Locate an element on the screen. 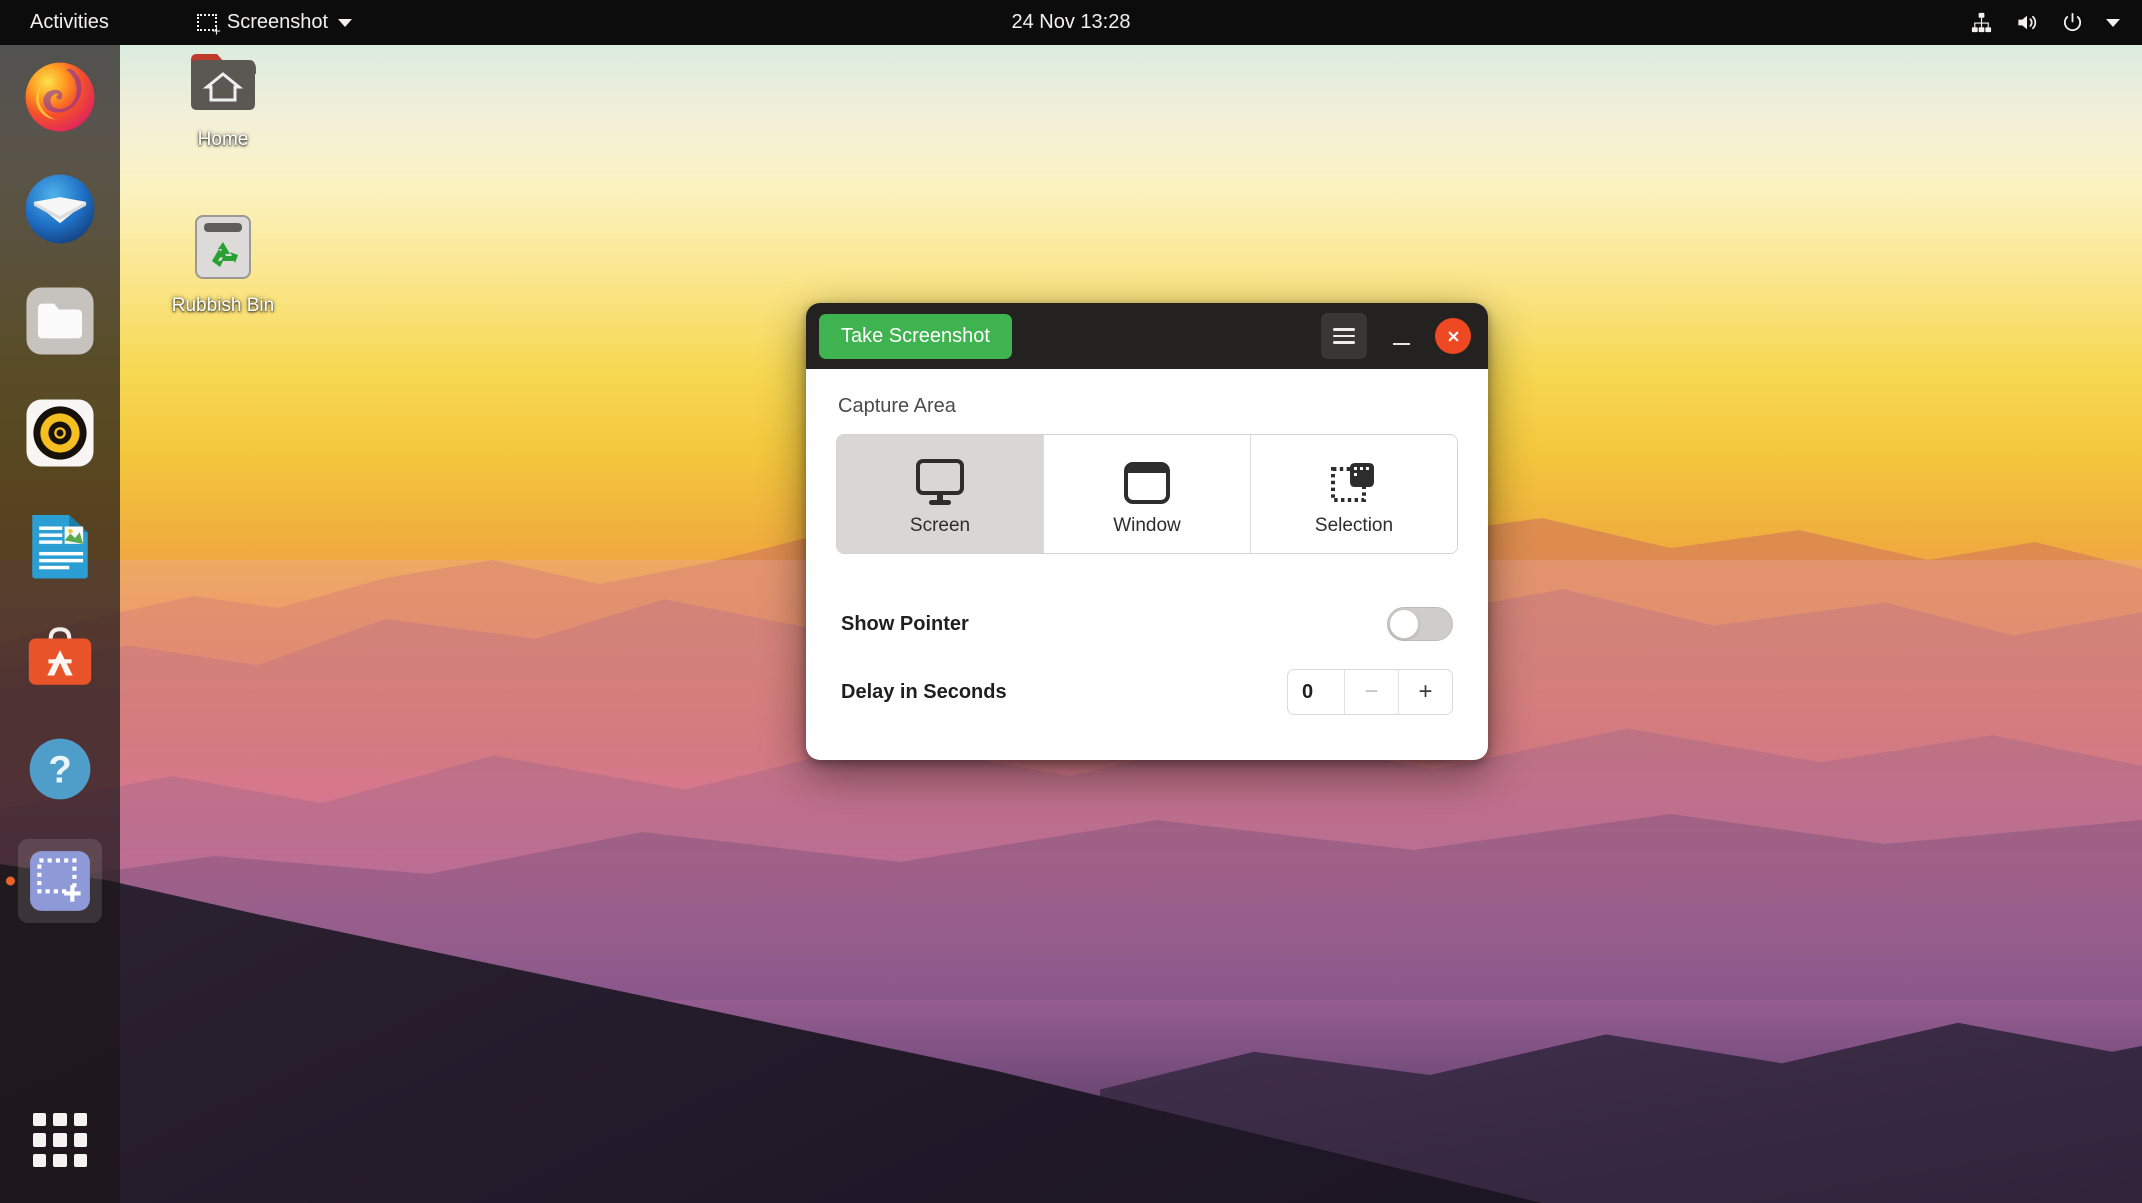  hamburger-menu-icon is located at coordinates (1344, 336).